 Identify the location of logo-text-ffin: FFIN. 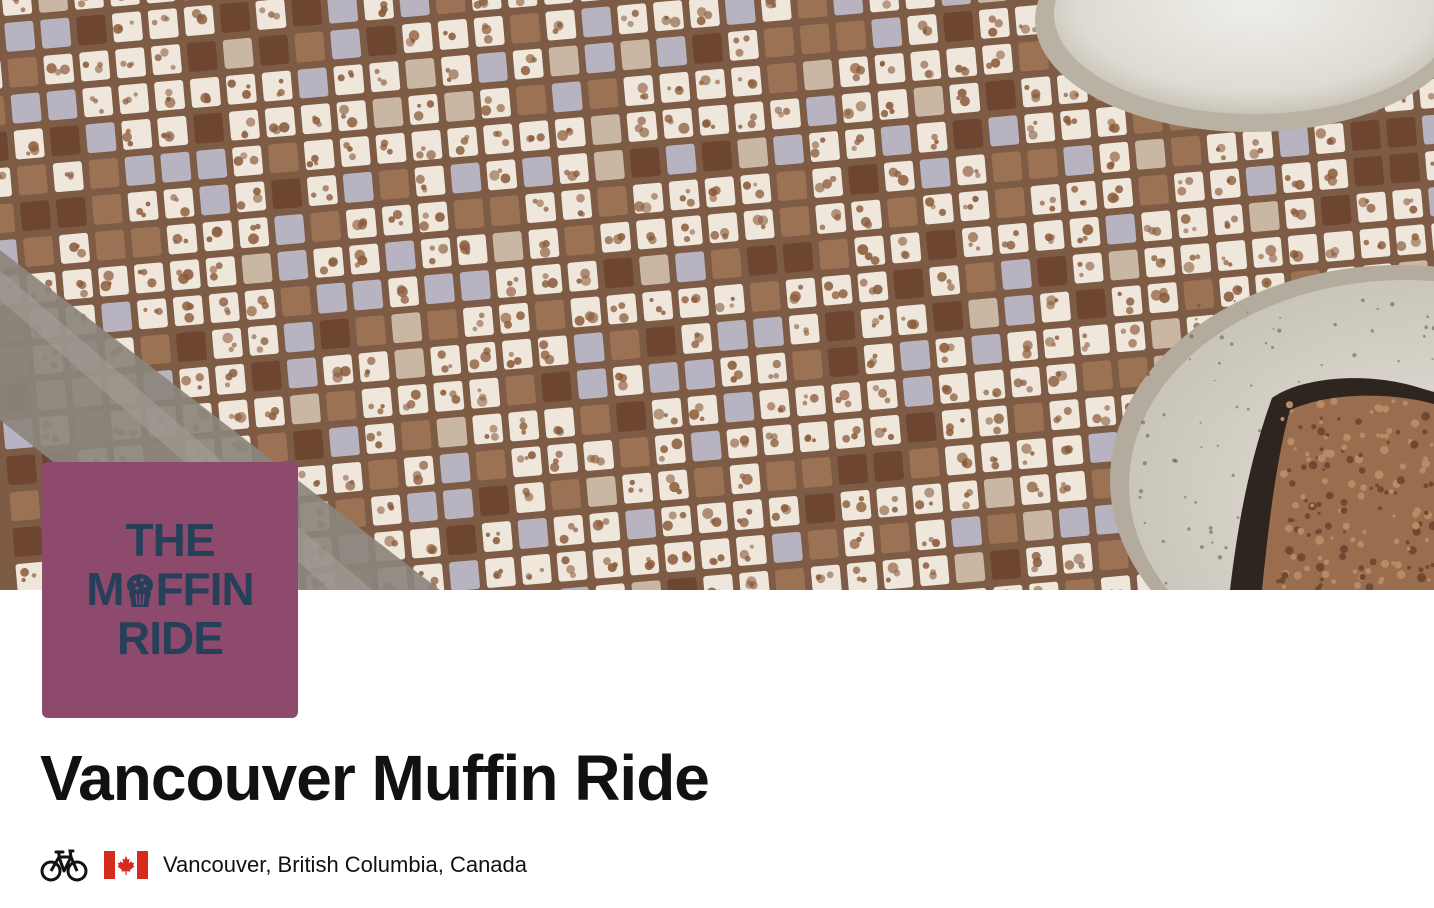
(205, 589).